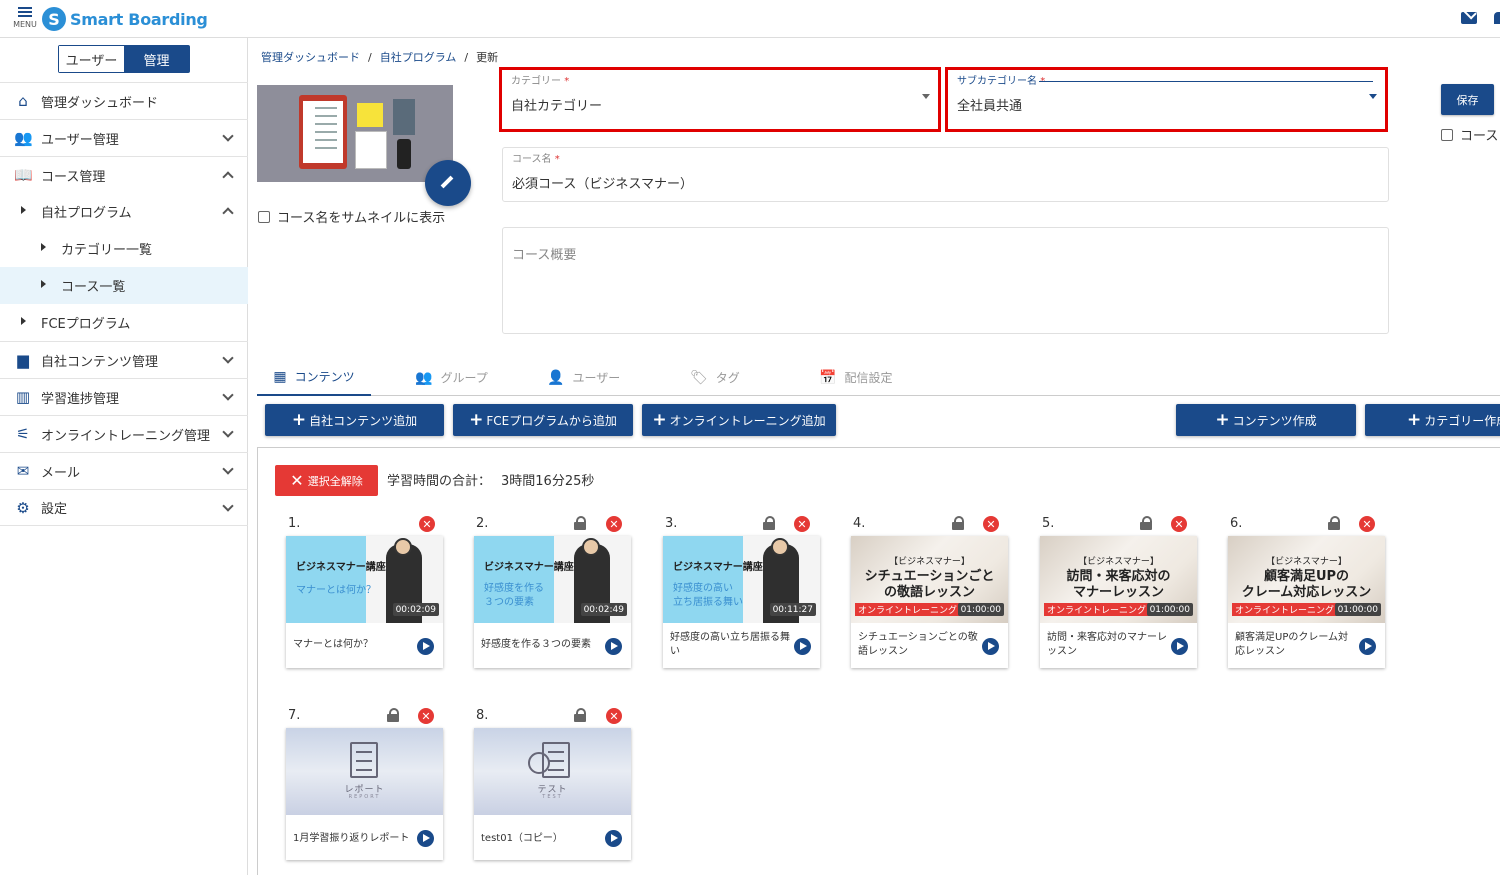 This screenshot has height=875, width=1500. What do you see at coordinates (855, 377) in the screenshot?
I see `tab-delivery: 📅 配信設定` at bounding box center [855, 377].